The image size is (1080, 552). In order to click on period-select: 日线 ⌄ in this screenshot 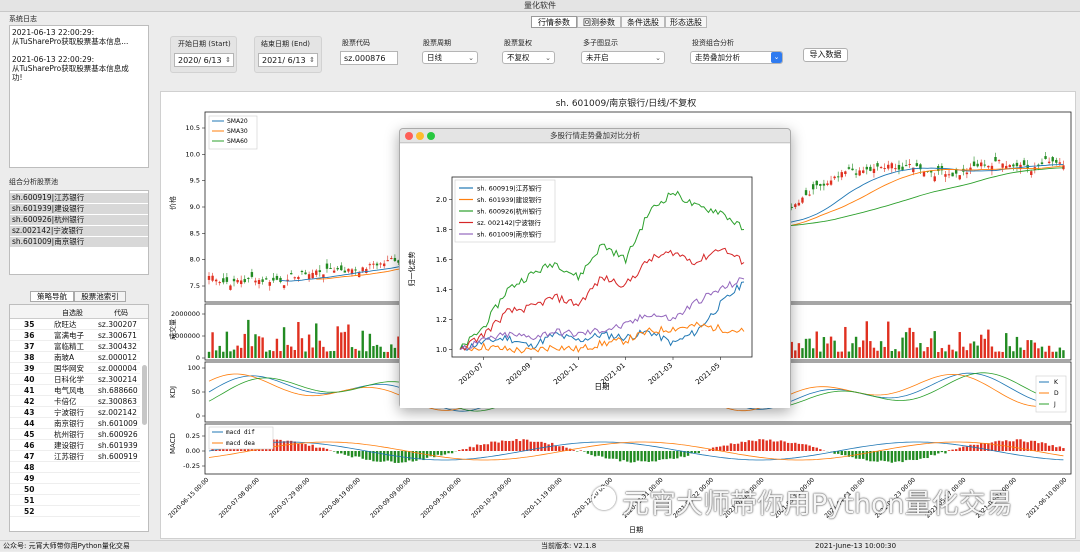, I will do `click(450, 57)`.